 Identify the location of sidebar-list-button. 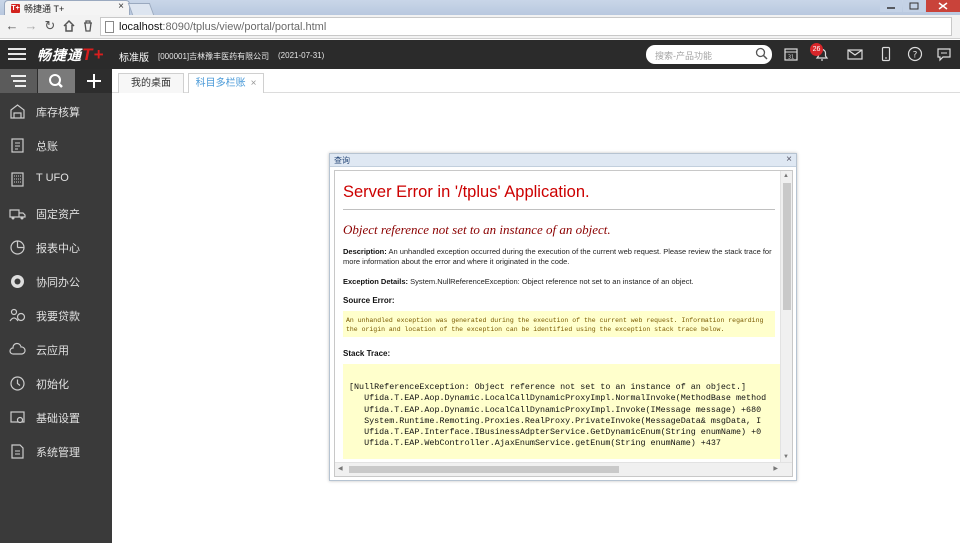
(18, 81).